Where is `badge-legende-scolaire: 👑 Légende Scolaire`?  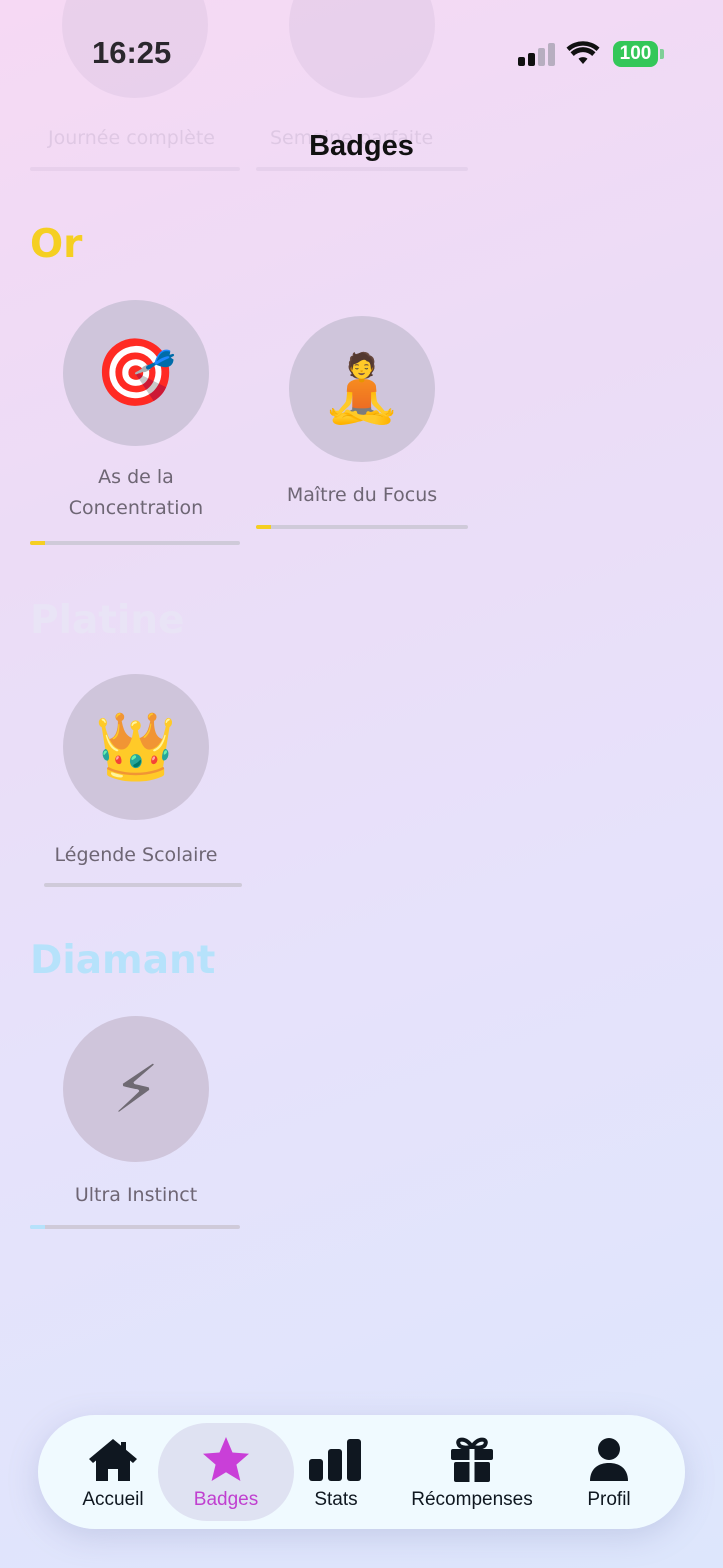
badge-legende-scolaire: 👑 Légende Scolaire is located at coordinates (136, 772).